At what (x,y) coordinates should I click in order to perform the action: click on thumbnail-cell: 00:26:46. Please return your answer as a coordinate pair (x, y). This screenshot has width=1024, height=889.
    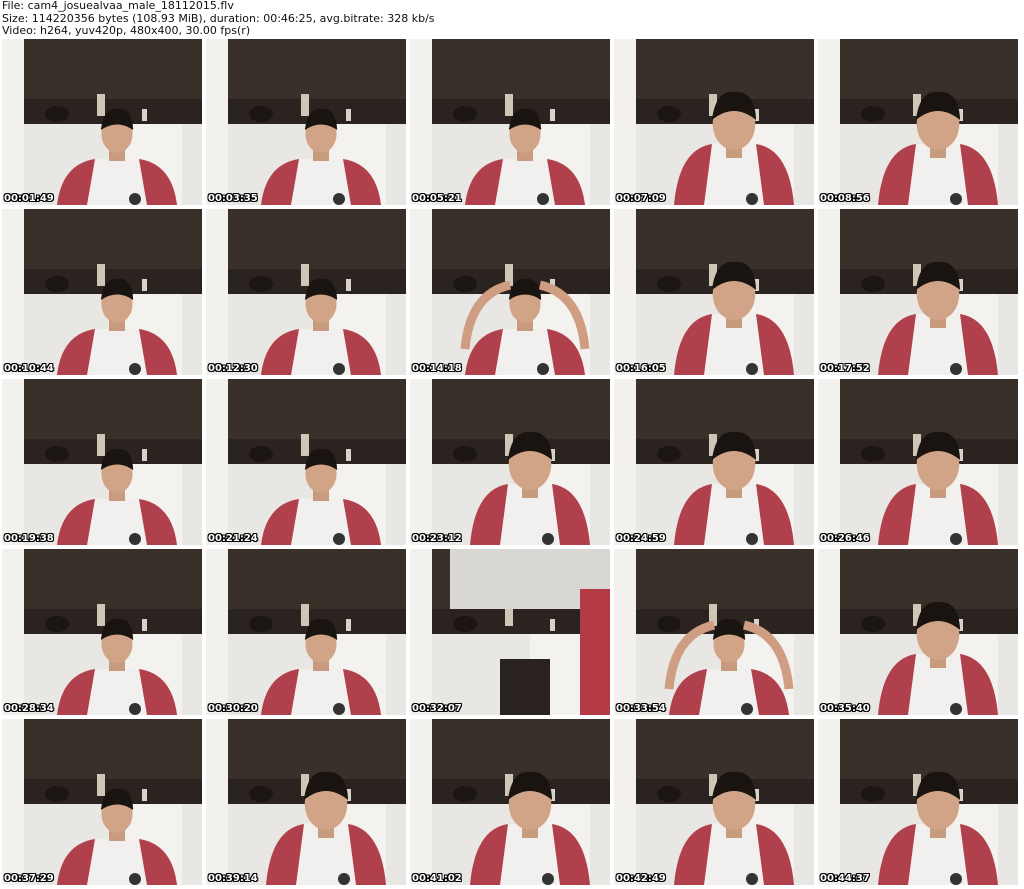
    Looking at the image, I should click on (918, 462).